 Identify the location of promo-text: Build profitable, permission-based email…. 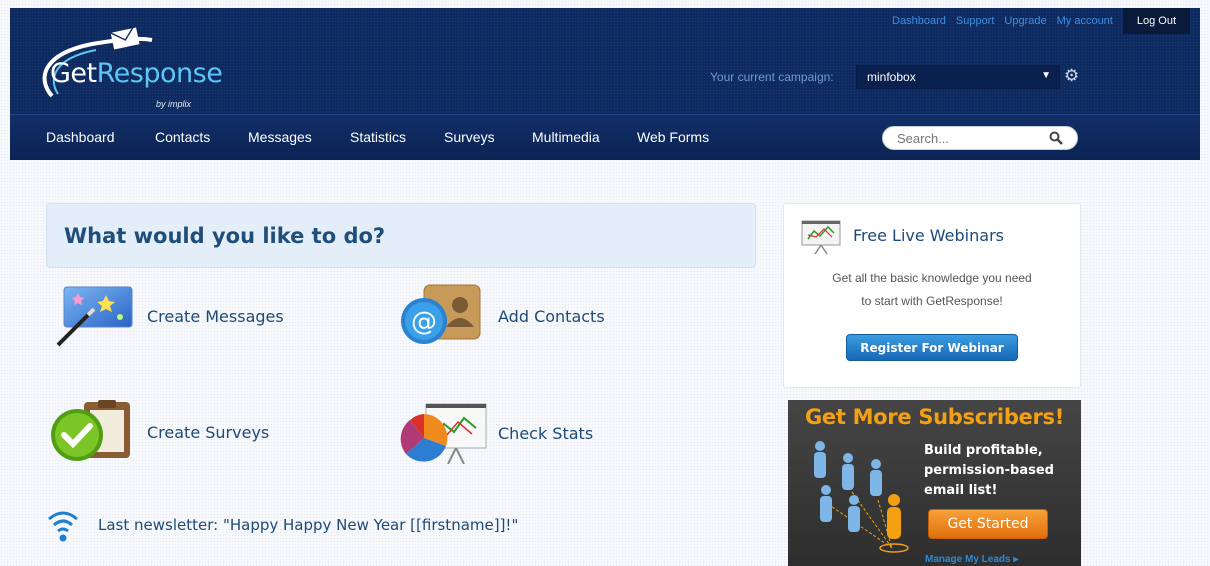
(989, 470).